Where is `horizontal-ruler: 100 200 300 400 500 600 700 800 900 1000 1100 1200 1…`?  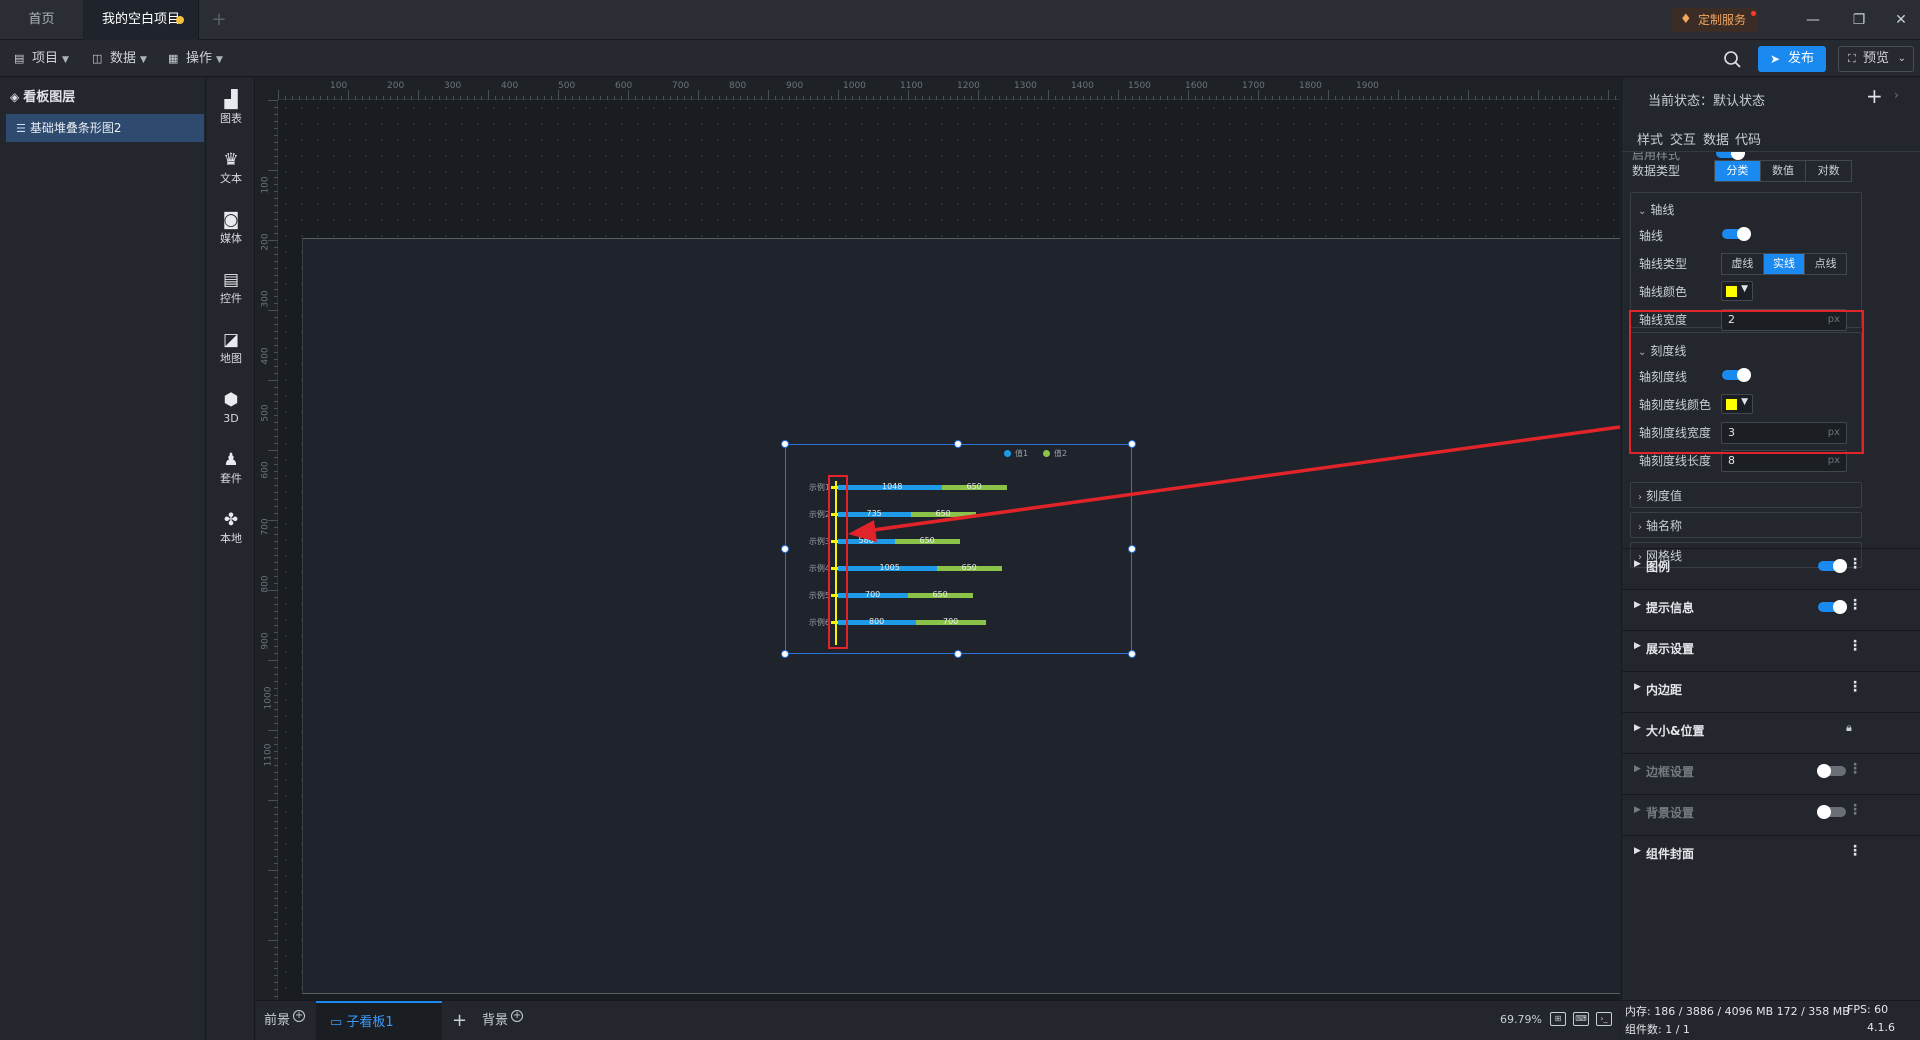 horizontal-ruler: 100 200 300 400 500 600 700 800 900 1000 1100 1200 1… is located at coordinates (949, 89).